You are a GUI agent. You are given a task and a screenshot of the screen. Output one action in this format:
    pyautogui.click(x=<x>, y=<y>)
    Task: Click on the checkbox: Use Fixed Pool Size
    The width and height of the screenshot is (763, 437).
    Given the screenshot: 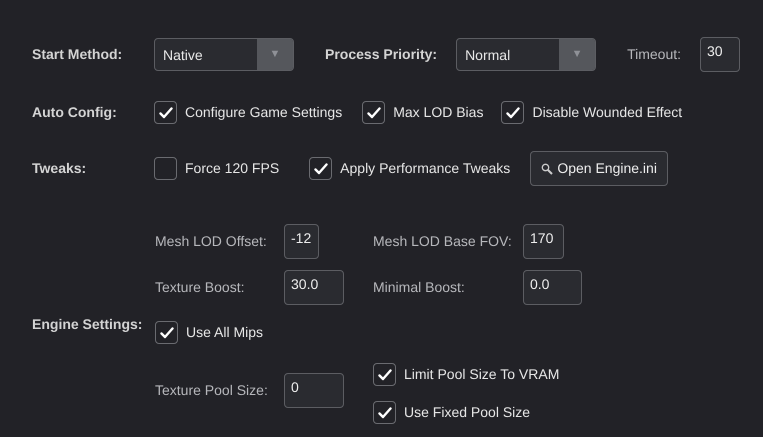 What is the action you would take?
    pyautogui.click(x=451, y=412)
    